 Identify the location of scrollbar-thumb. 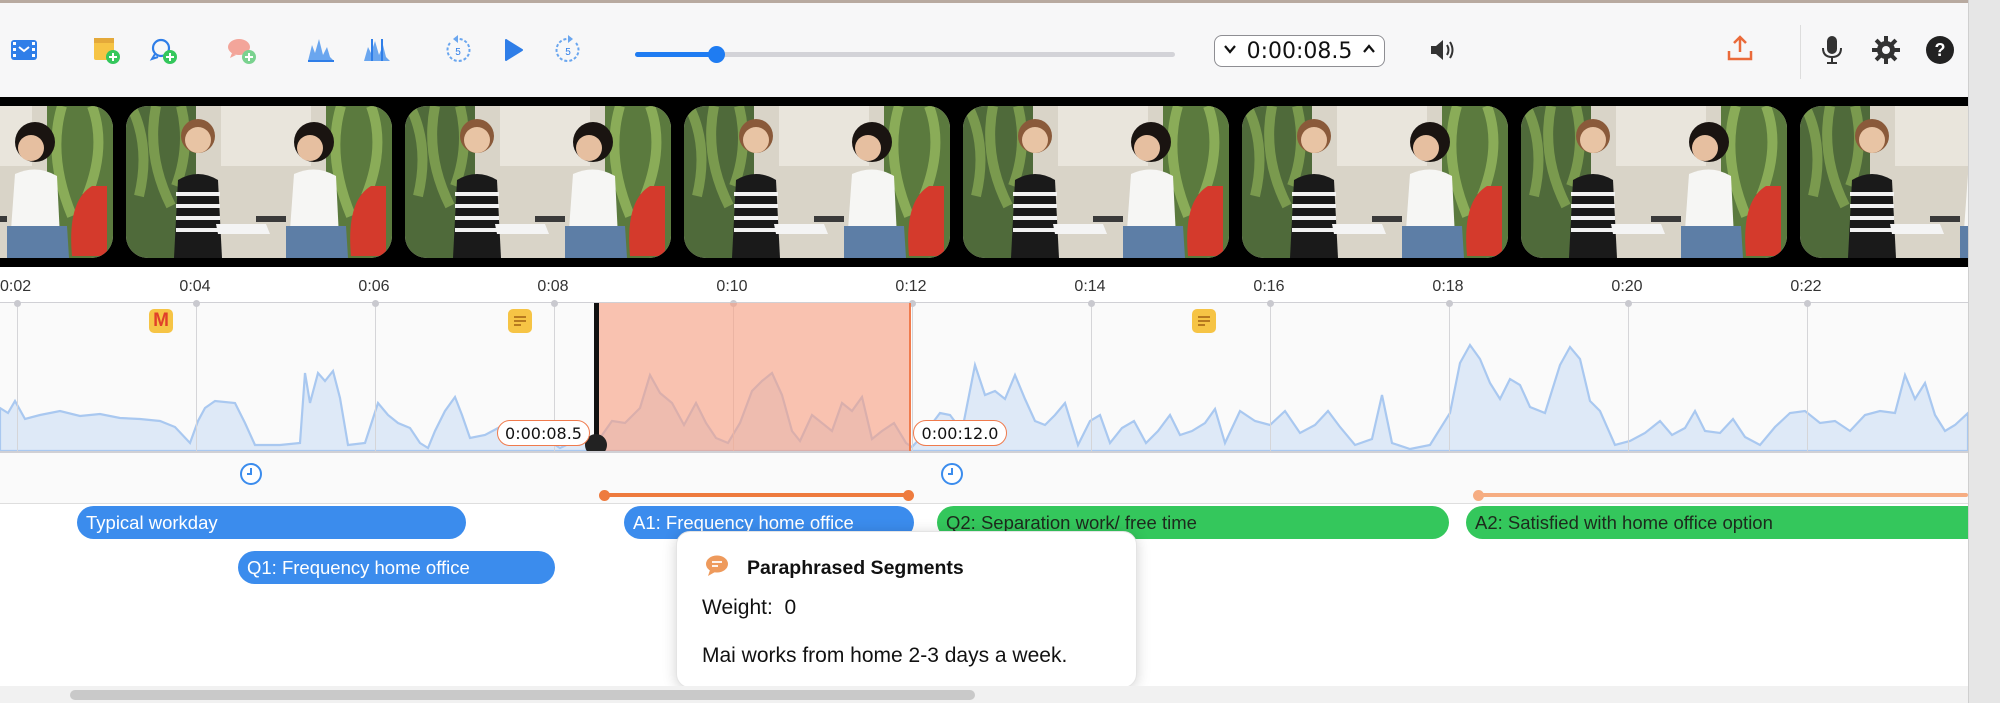
(522, 695).